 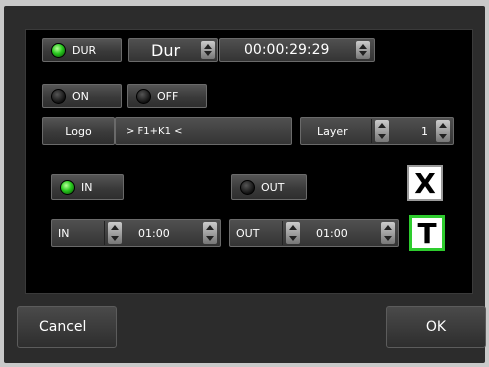 What do you see at coordinates (332, 233) in the screenshot?
I see `out-time-value: 01:00` at bounding box center [332, 233].